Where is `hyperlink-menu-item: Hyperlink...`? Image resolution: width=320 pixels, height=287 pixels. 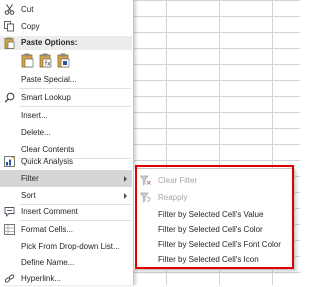 hyperlink-menu-item: Hyperlink... is located at coordinates (66, 278).